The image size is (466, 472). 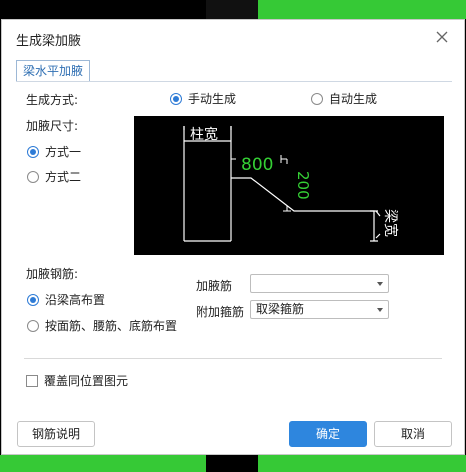 What do you see at coordinates (319, 283) in the screenshot?
I see `haunch-rebar-select` at bounding box center [319, 283].